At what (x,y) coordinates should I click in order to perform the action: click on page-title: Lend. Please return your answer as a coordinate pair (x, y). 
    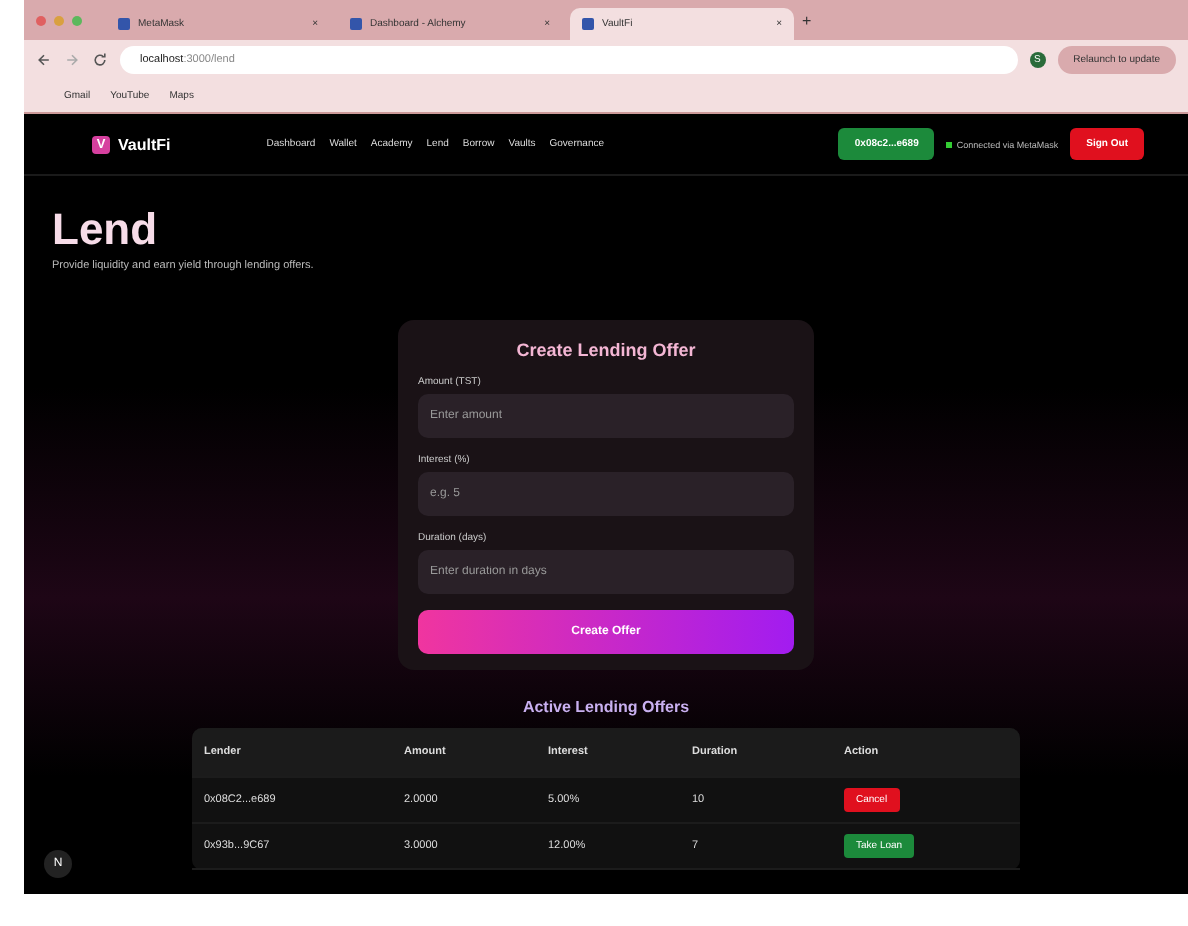
    Looking at the image, I should click on (106, 230).